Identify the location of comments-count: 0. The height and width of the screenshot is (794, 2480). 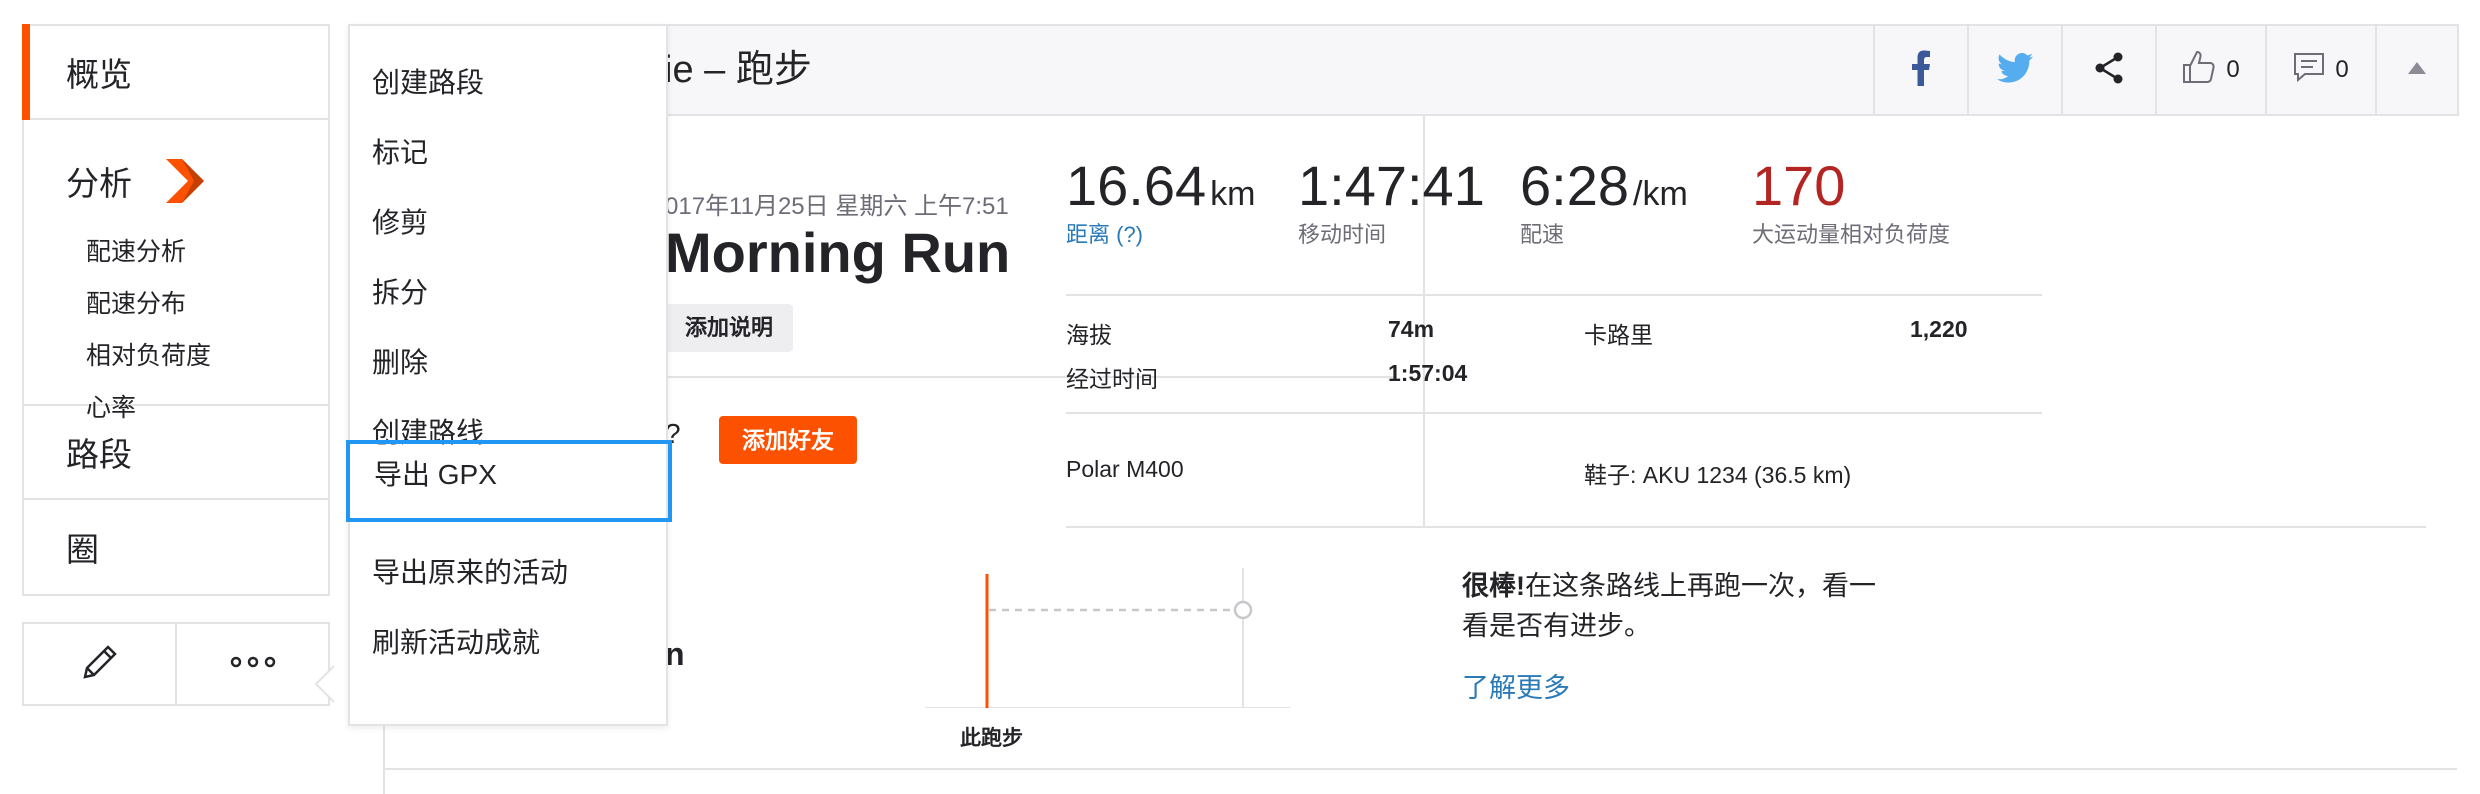
(2342, 69).